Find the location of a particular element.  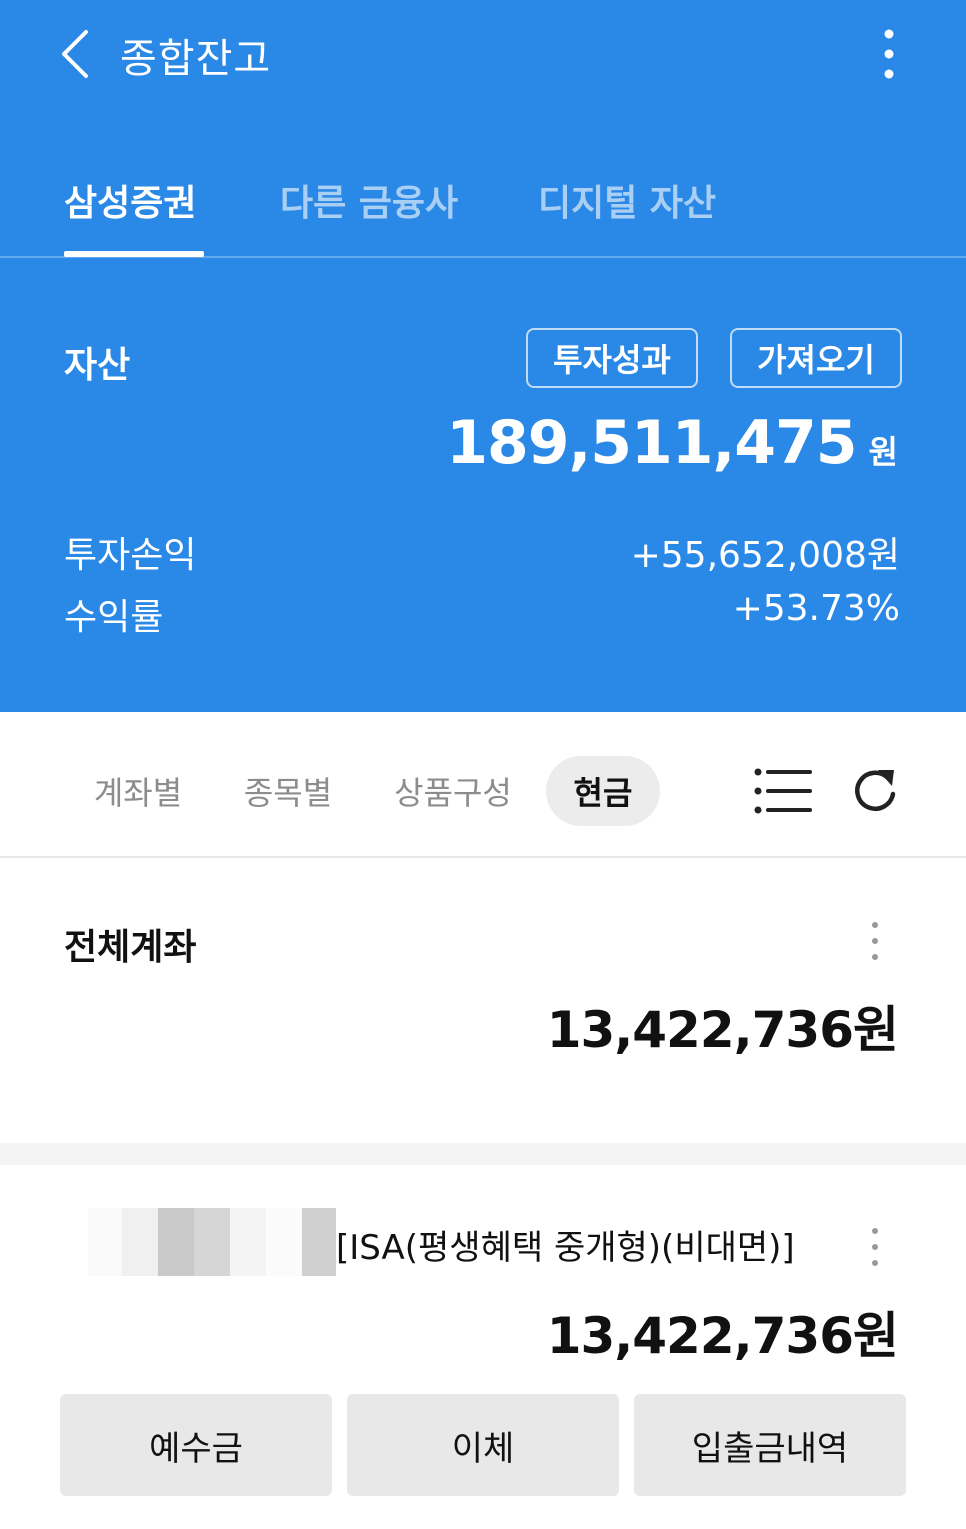

institution-tabs: 삼성증권 다른 금융사 디지털 자산 is located at coordinates (483, 204).